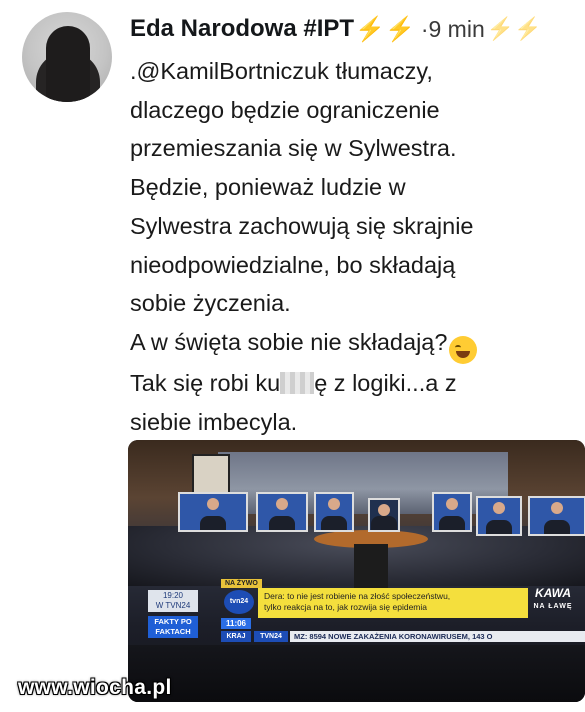 The image size is (585, 712). Describe the element at coordinates (173, 627) in the screenshot. I see `fakty-badge: FAKTY PO FAKTACH` at that location.